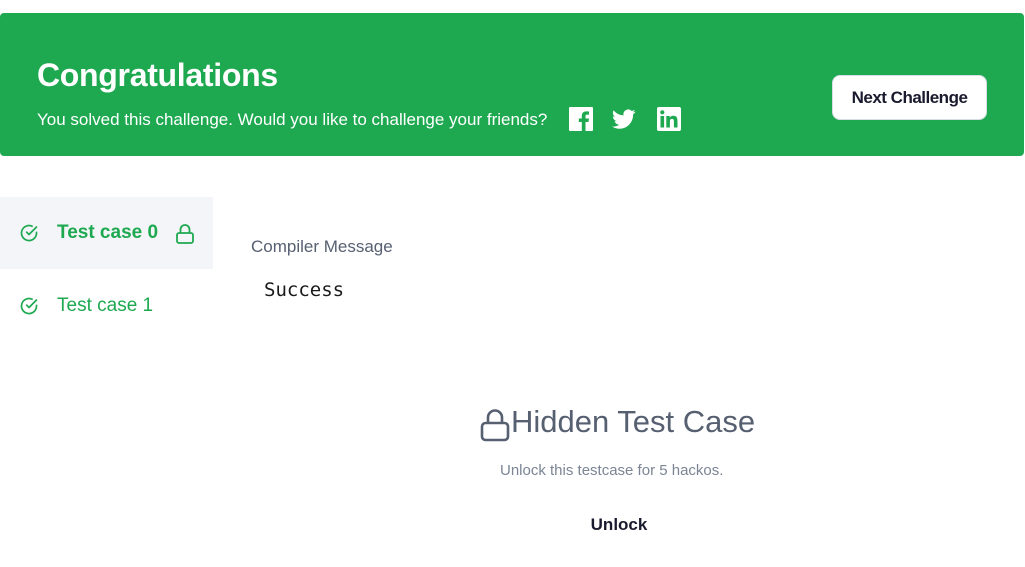 This screenshot has height=567, width=1025. What do you see at coordinates (322, 246) in the screenshot?
I see `compiler-message-label: Compiler Message` at bounding box center [322, 246].